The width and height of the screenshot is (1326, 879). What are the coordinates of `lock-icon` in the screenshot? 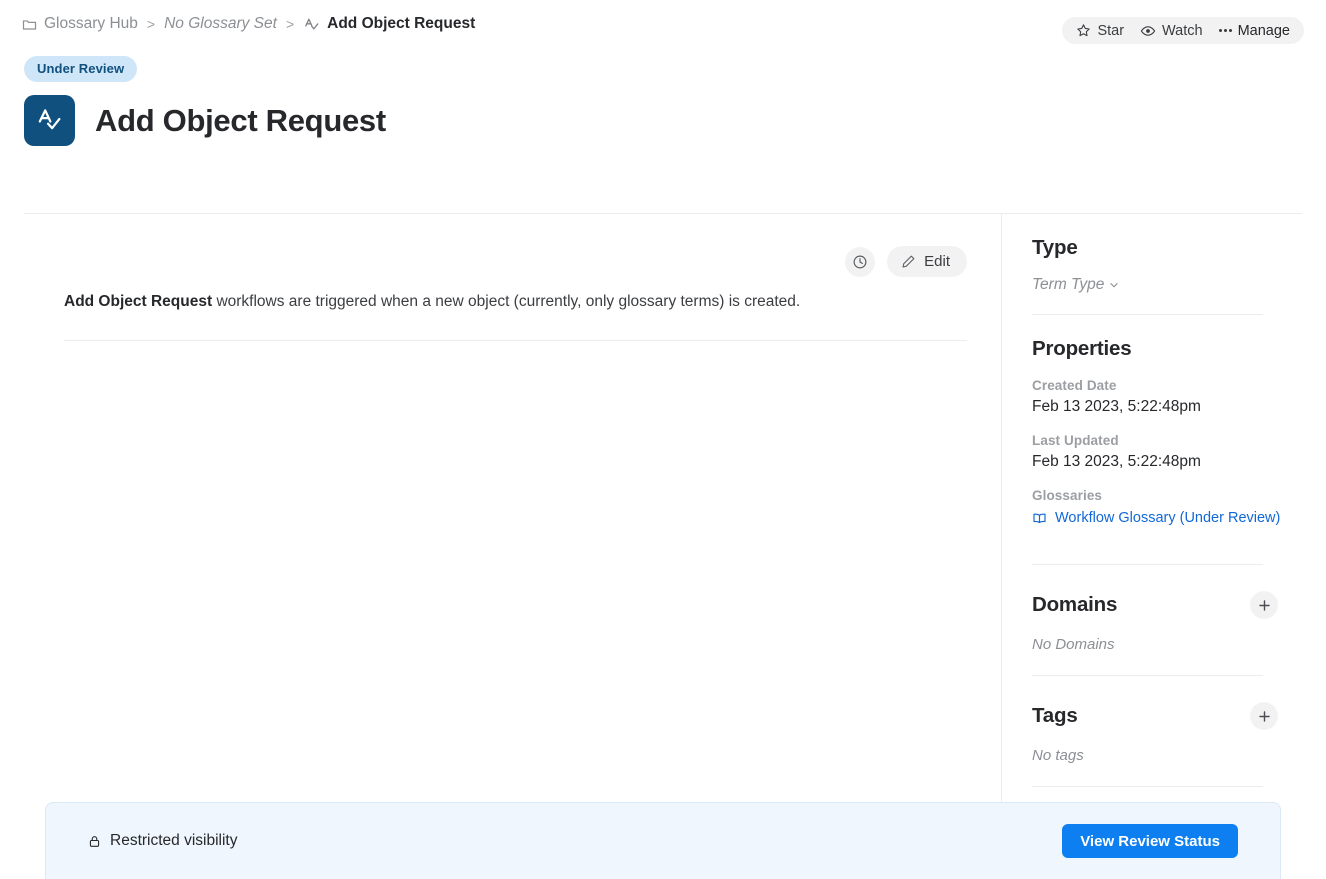 It's located at (94, 841).